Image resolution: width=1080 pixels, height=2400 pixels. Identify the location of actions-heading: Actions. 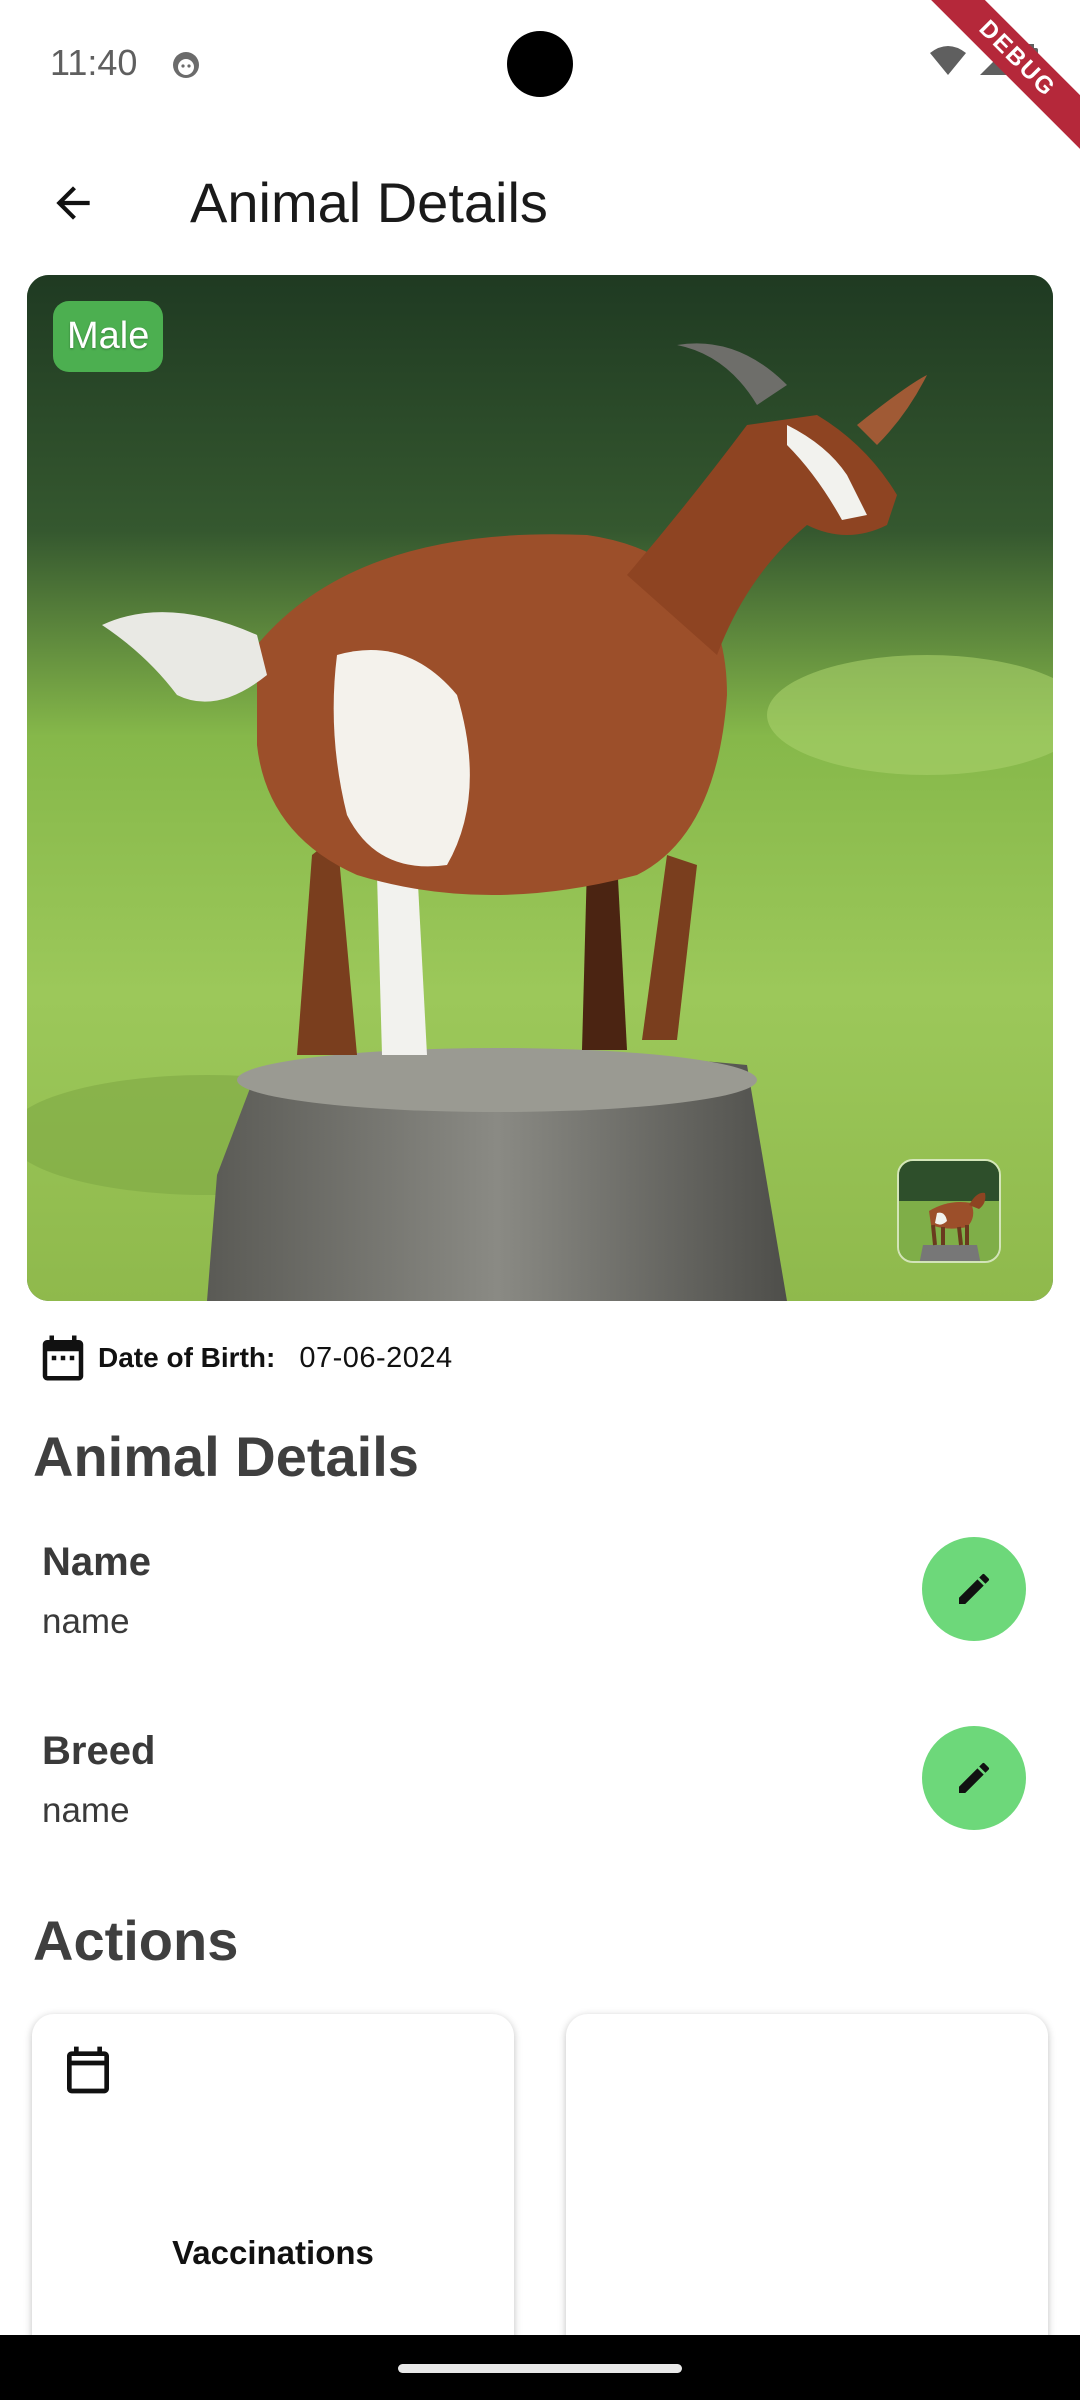
(136, 1940).